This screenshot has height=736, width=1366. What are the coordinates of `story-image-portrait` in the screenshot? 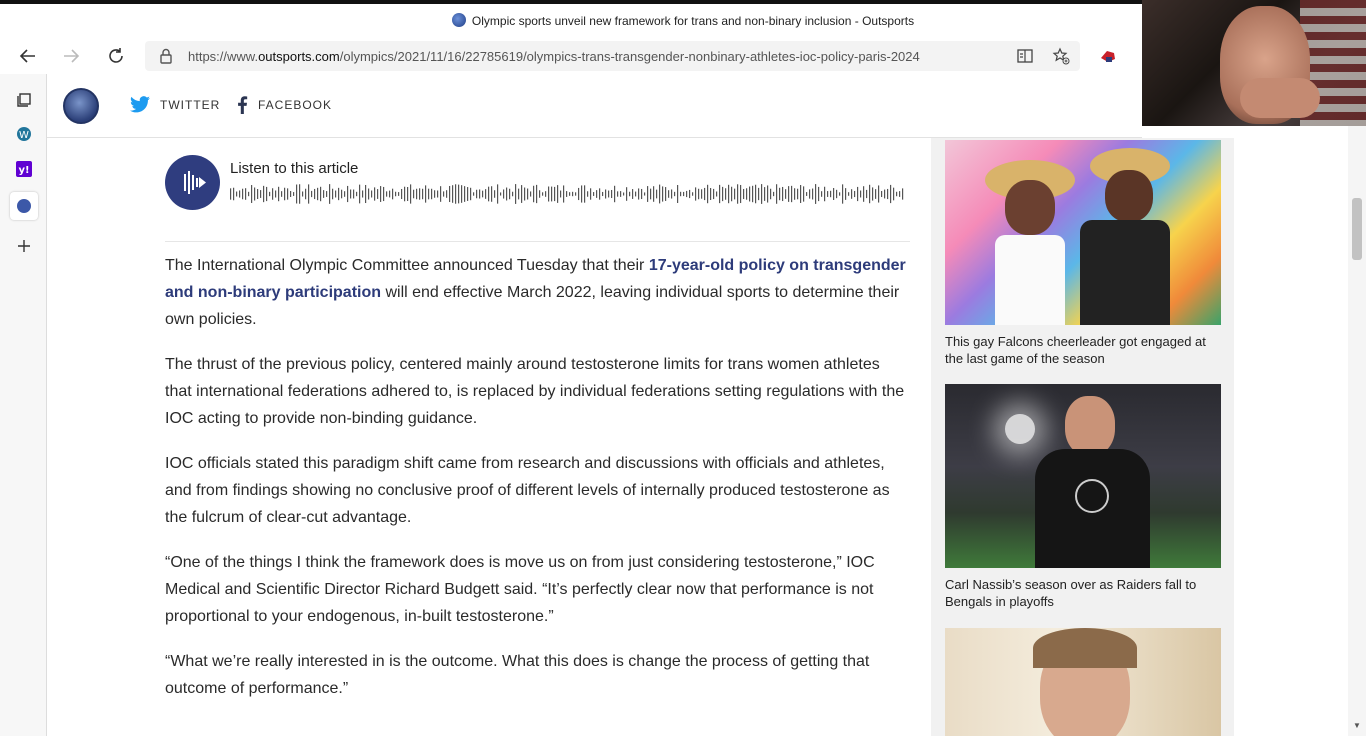 It's located at (1083, 682).